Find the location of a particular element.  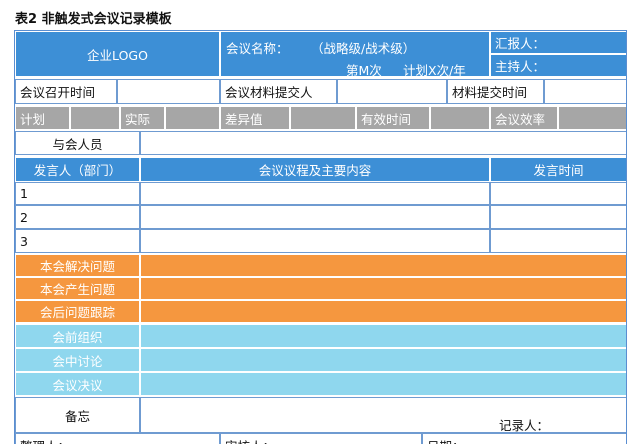

memo-label: 备忘 is located at coordinates (77, 415).